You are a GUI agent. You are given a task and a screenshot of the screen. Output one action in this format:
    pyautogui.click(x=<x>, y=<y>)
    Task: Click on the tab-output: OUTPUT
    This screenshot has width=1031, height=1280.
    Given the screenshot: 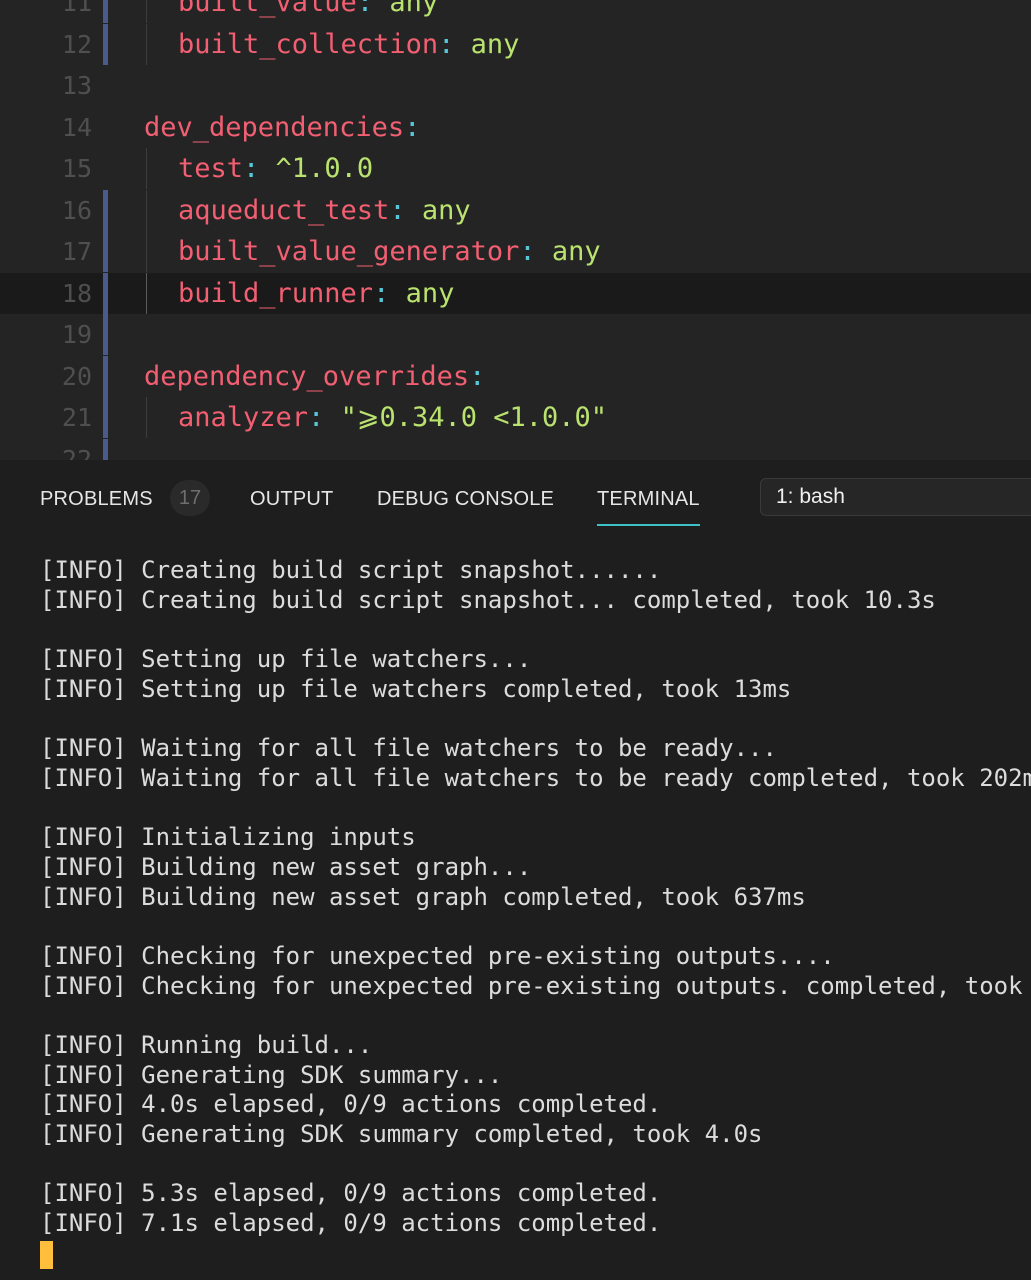 What is the action you would take?
    pyautogui.click(x=291, y=500)
    